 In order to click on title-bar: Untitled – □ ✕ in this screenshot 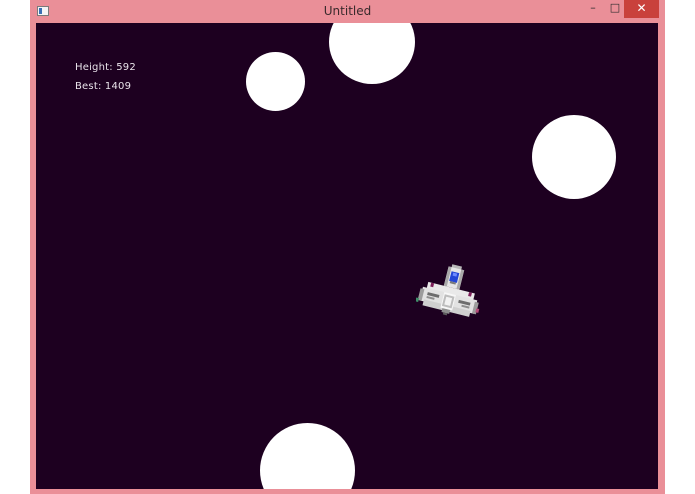, I will do `click(347, 11)`.